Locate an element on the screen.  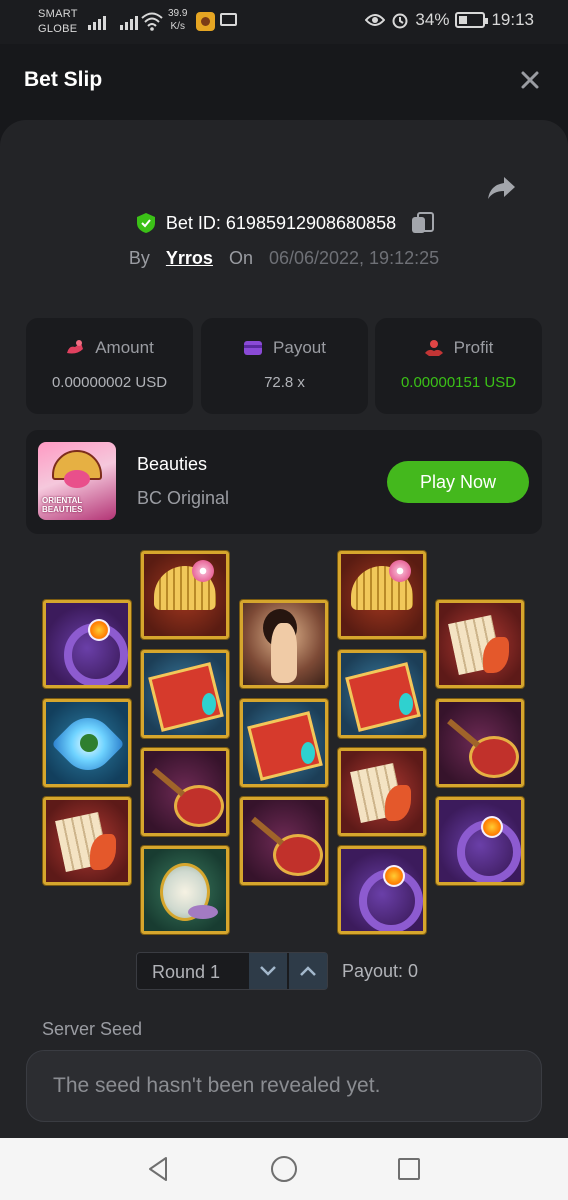
round-label: Round 1 is located at coordinates (186, 972).